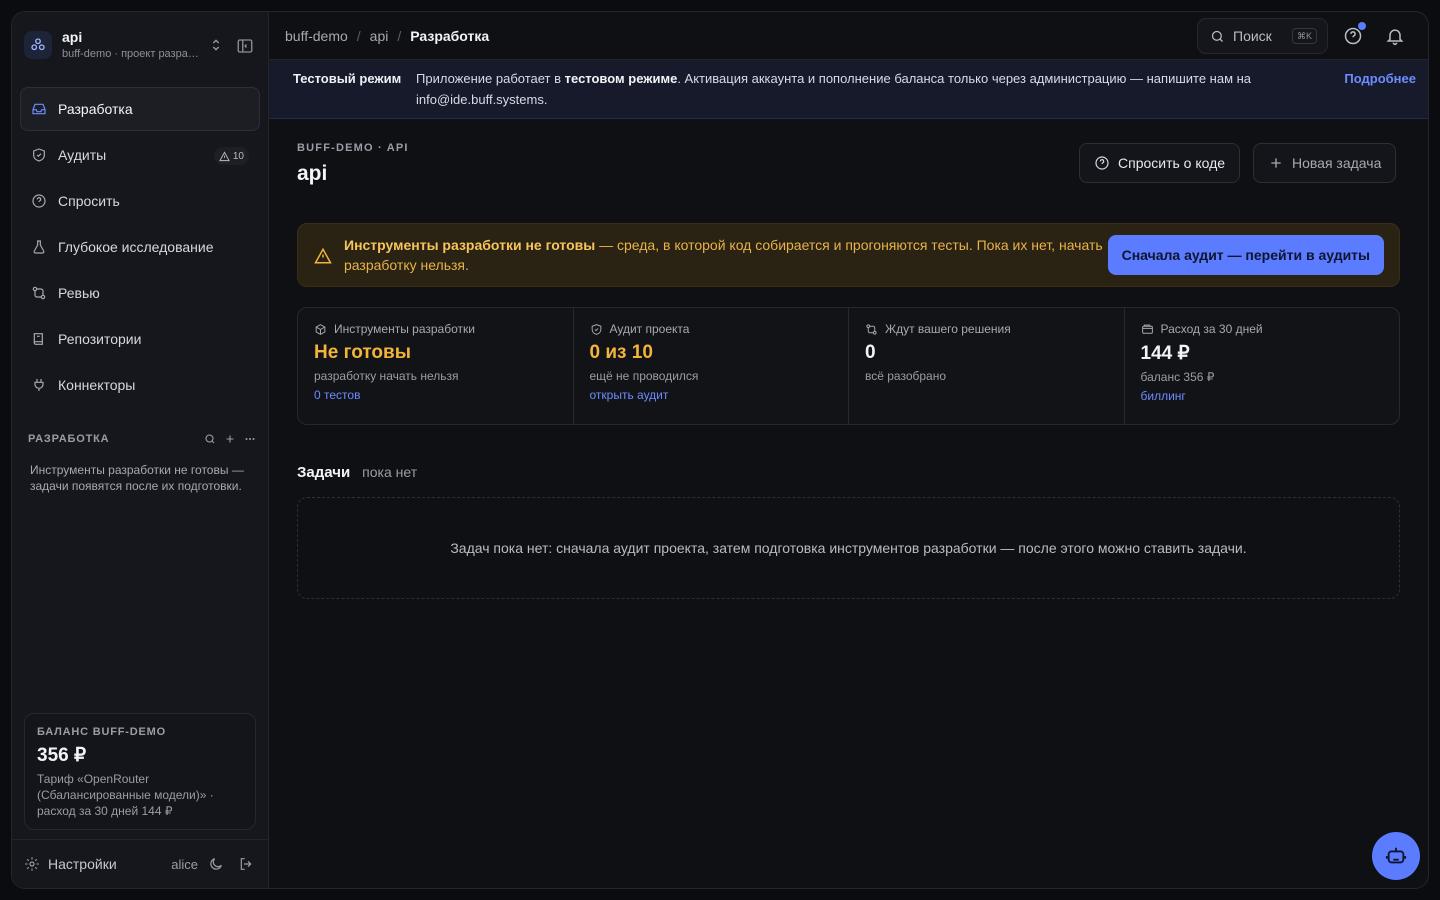  Describe the element at coordinates (250, 439) in the screenshot. I see `more-icon` at that location.